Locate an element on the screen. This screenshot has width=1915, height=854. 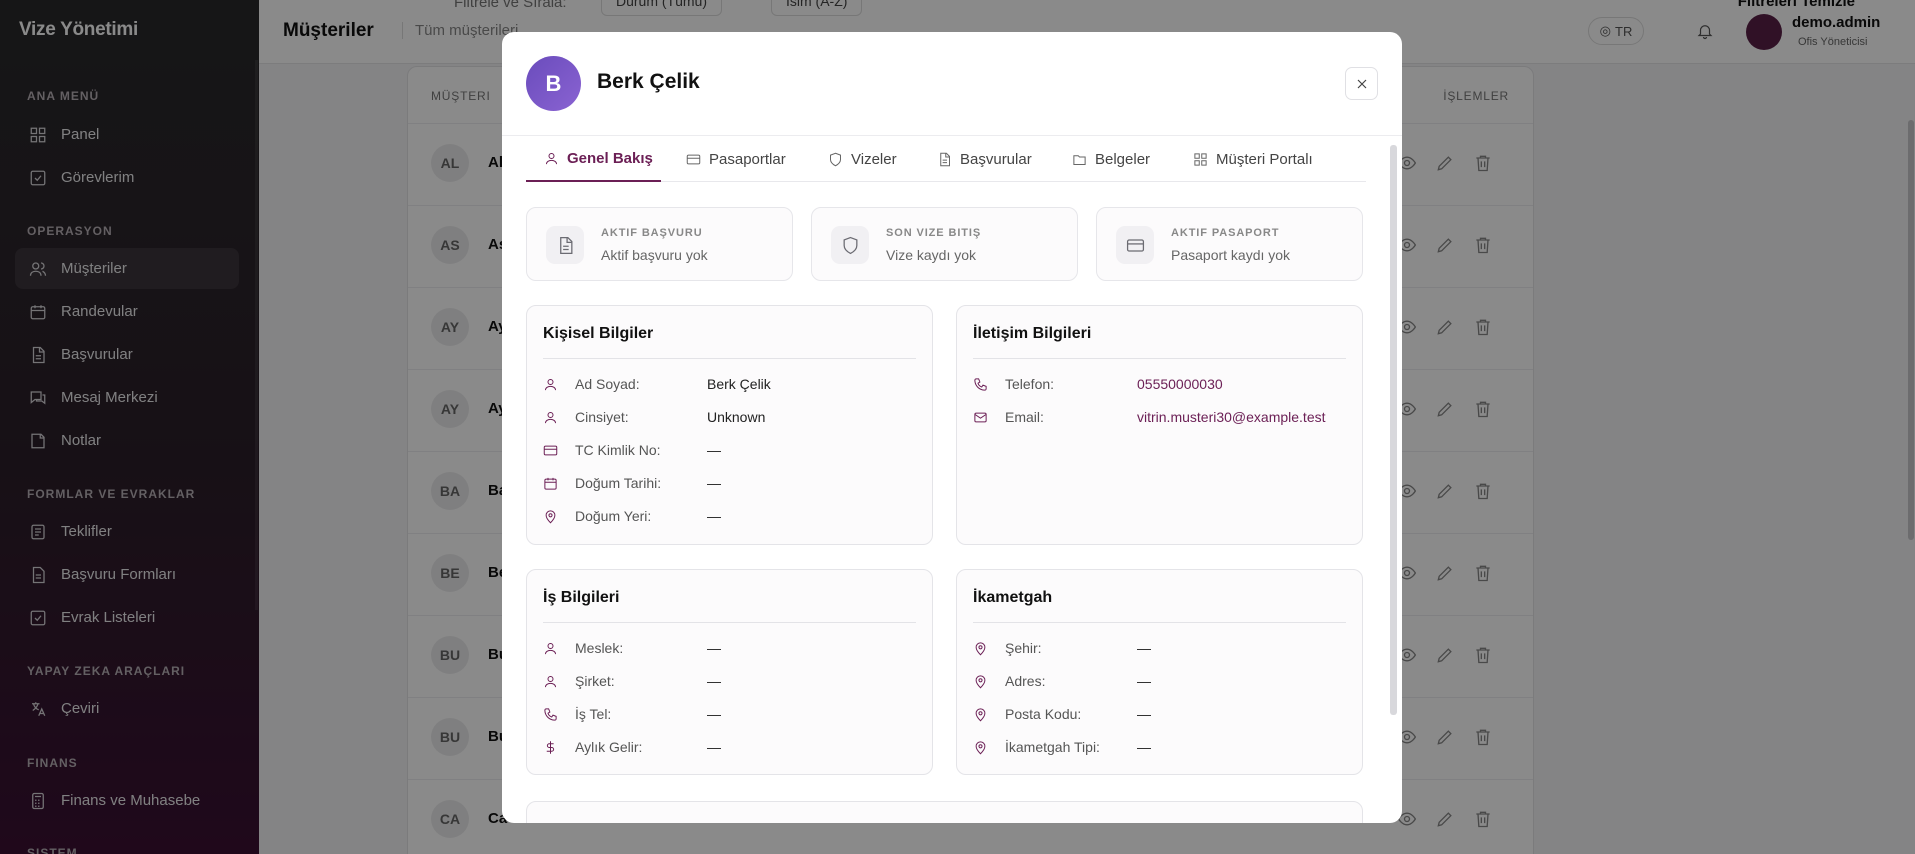
tab-musteri-portali: Müşteri Portalı is located at coordinates (1253, 159).